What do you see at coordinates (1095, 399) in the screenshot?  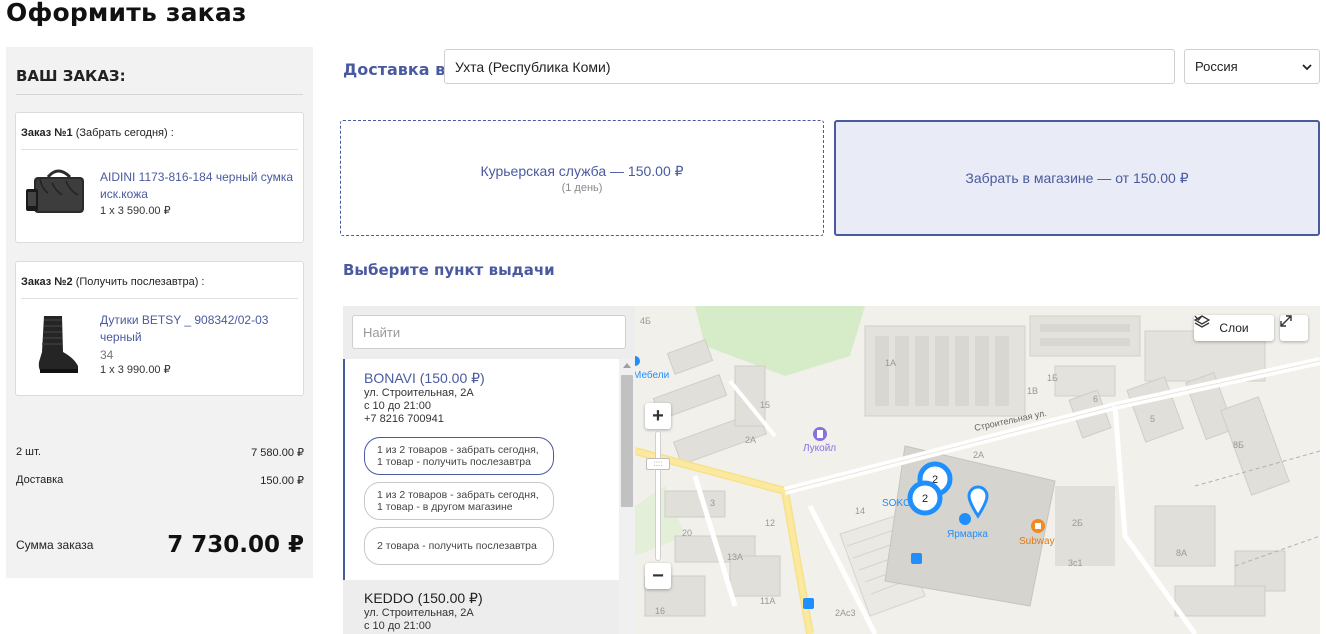 I see `building-number-label: 6` at bounding box center [1095, 399].